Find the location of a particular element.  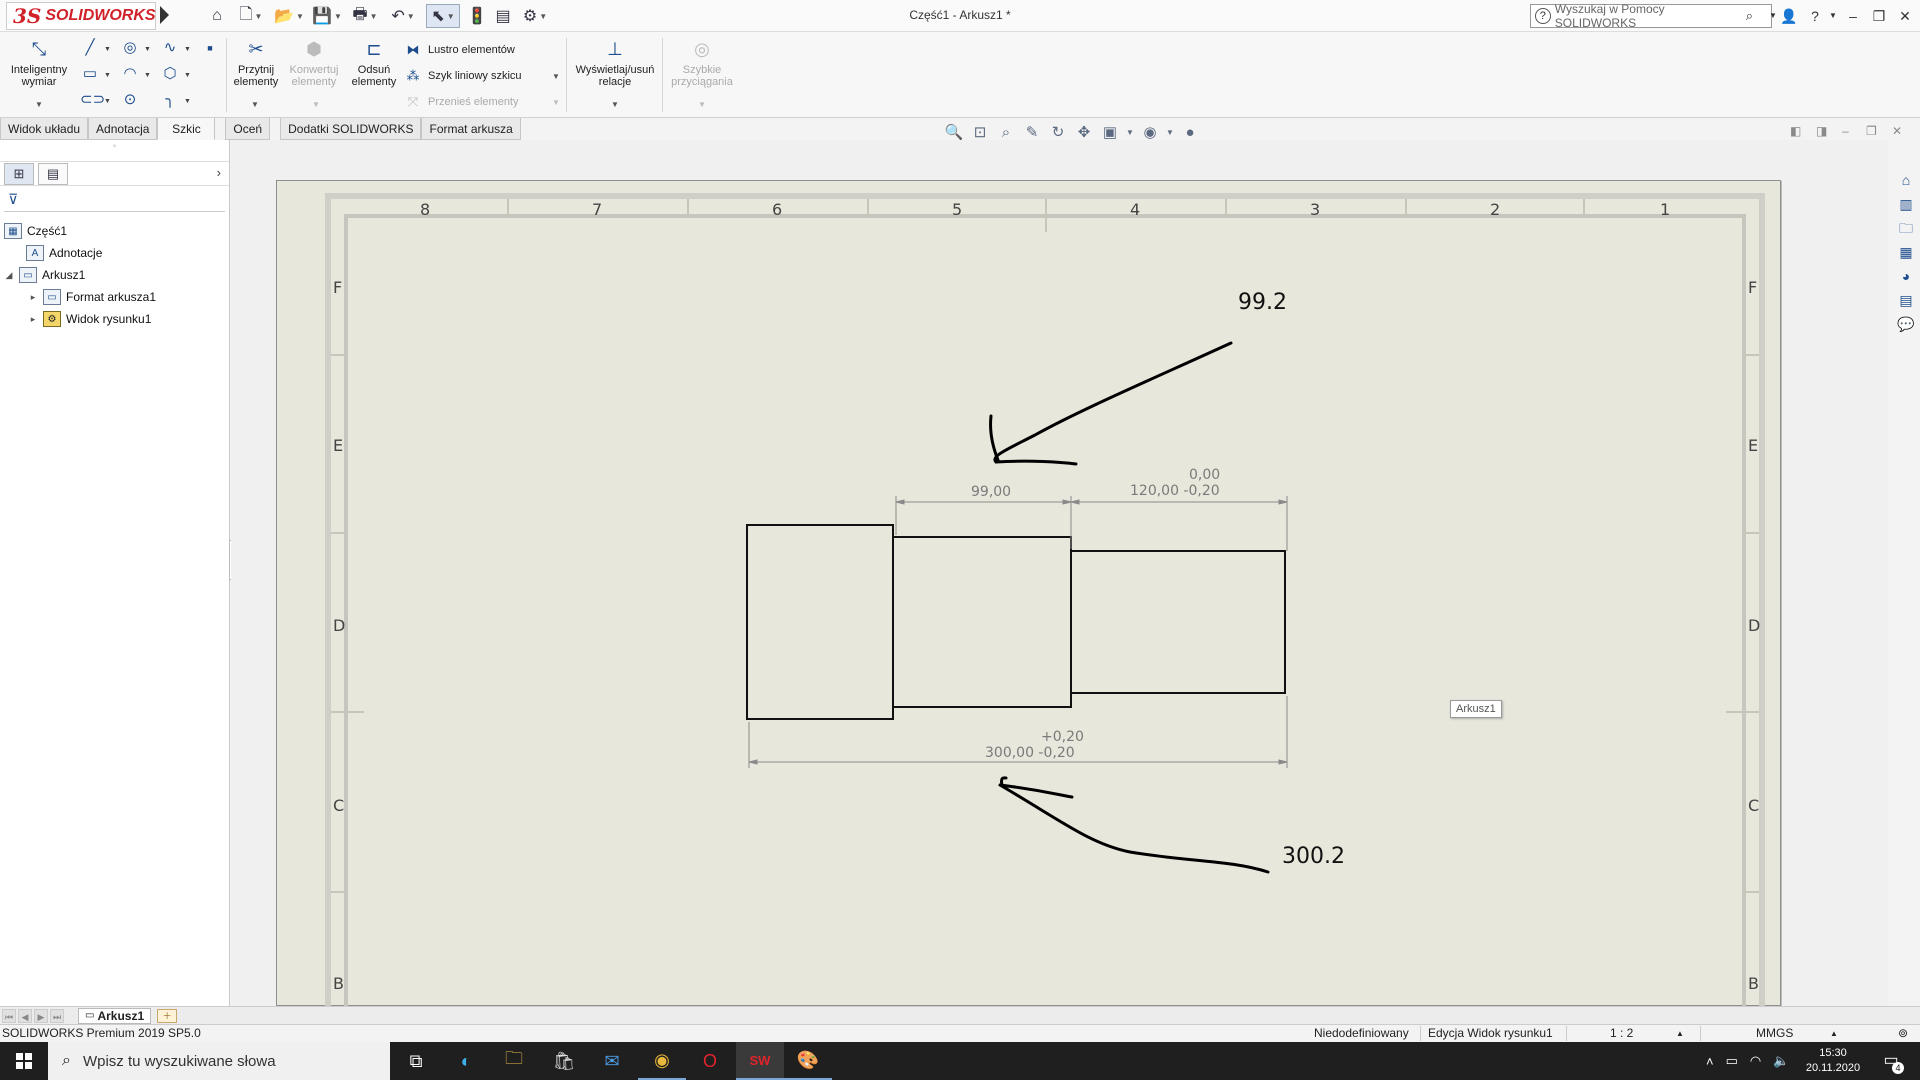

windows-logo-icon is located at coordinates (24, 1061).